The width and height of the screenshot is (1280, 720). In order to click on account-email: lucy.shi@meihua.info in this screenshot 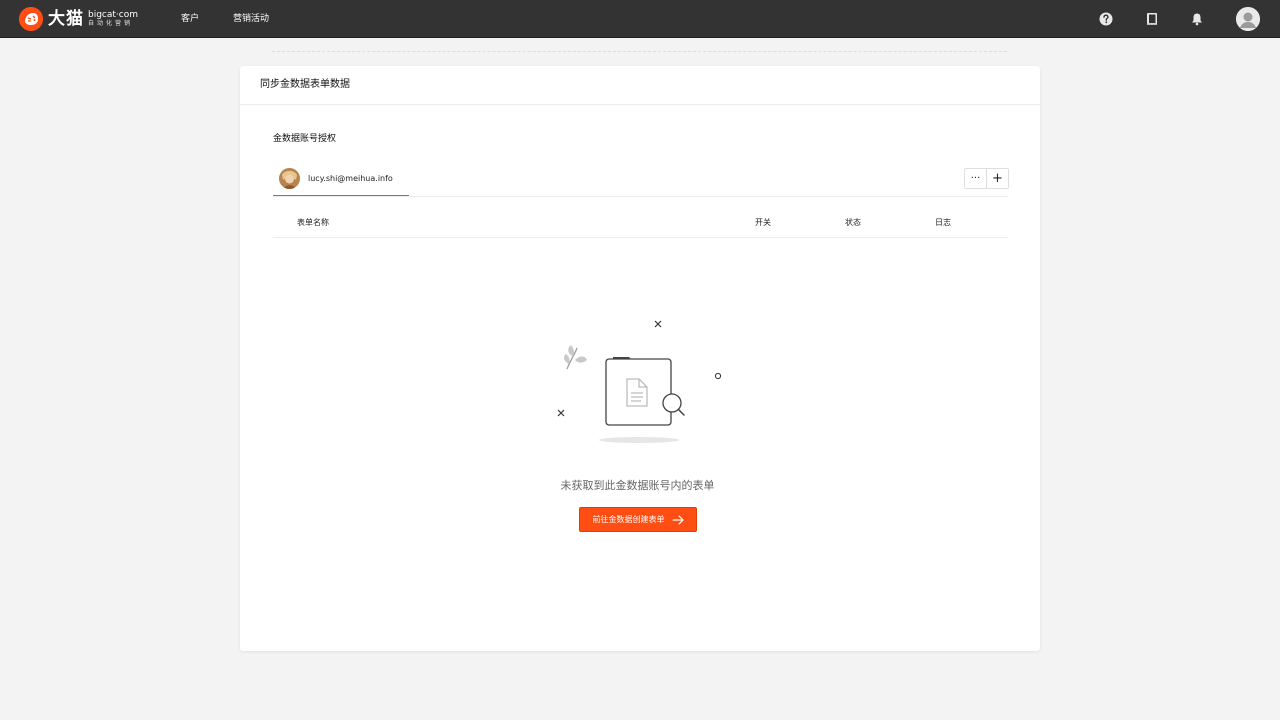, I will do `click(350, 178)`.